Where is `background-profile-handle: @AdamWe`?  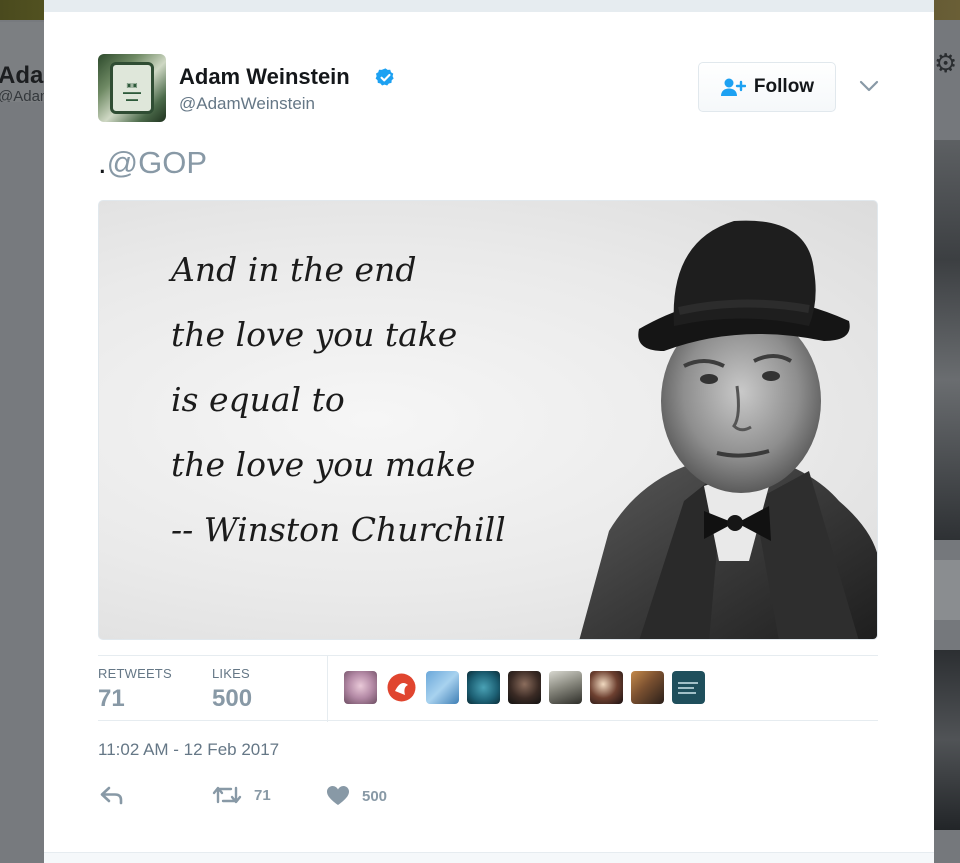 background-profile-handle: @AdamWe is located at coordinates (22, 95).